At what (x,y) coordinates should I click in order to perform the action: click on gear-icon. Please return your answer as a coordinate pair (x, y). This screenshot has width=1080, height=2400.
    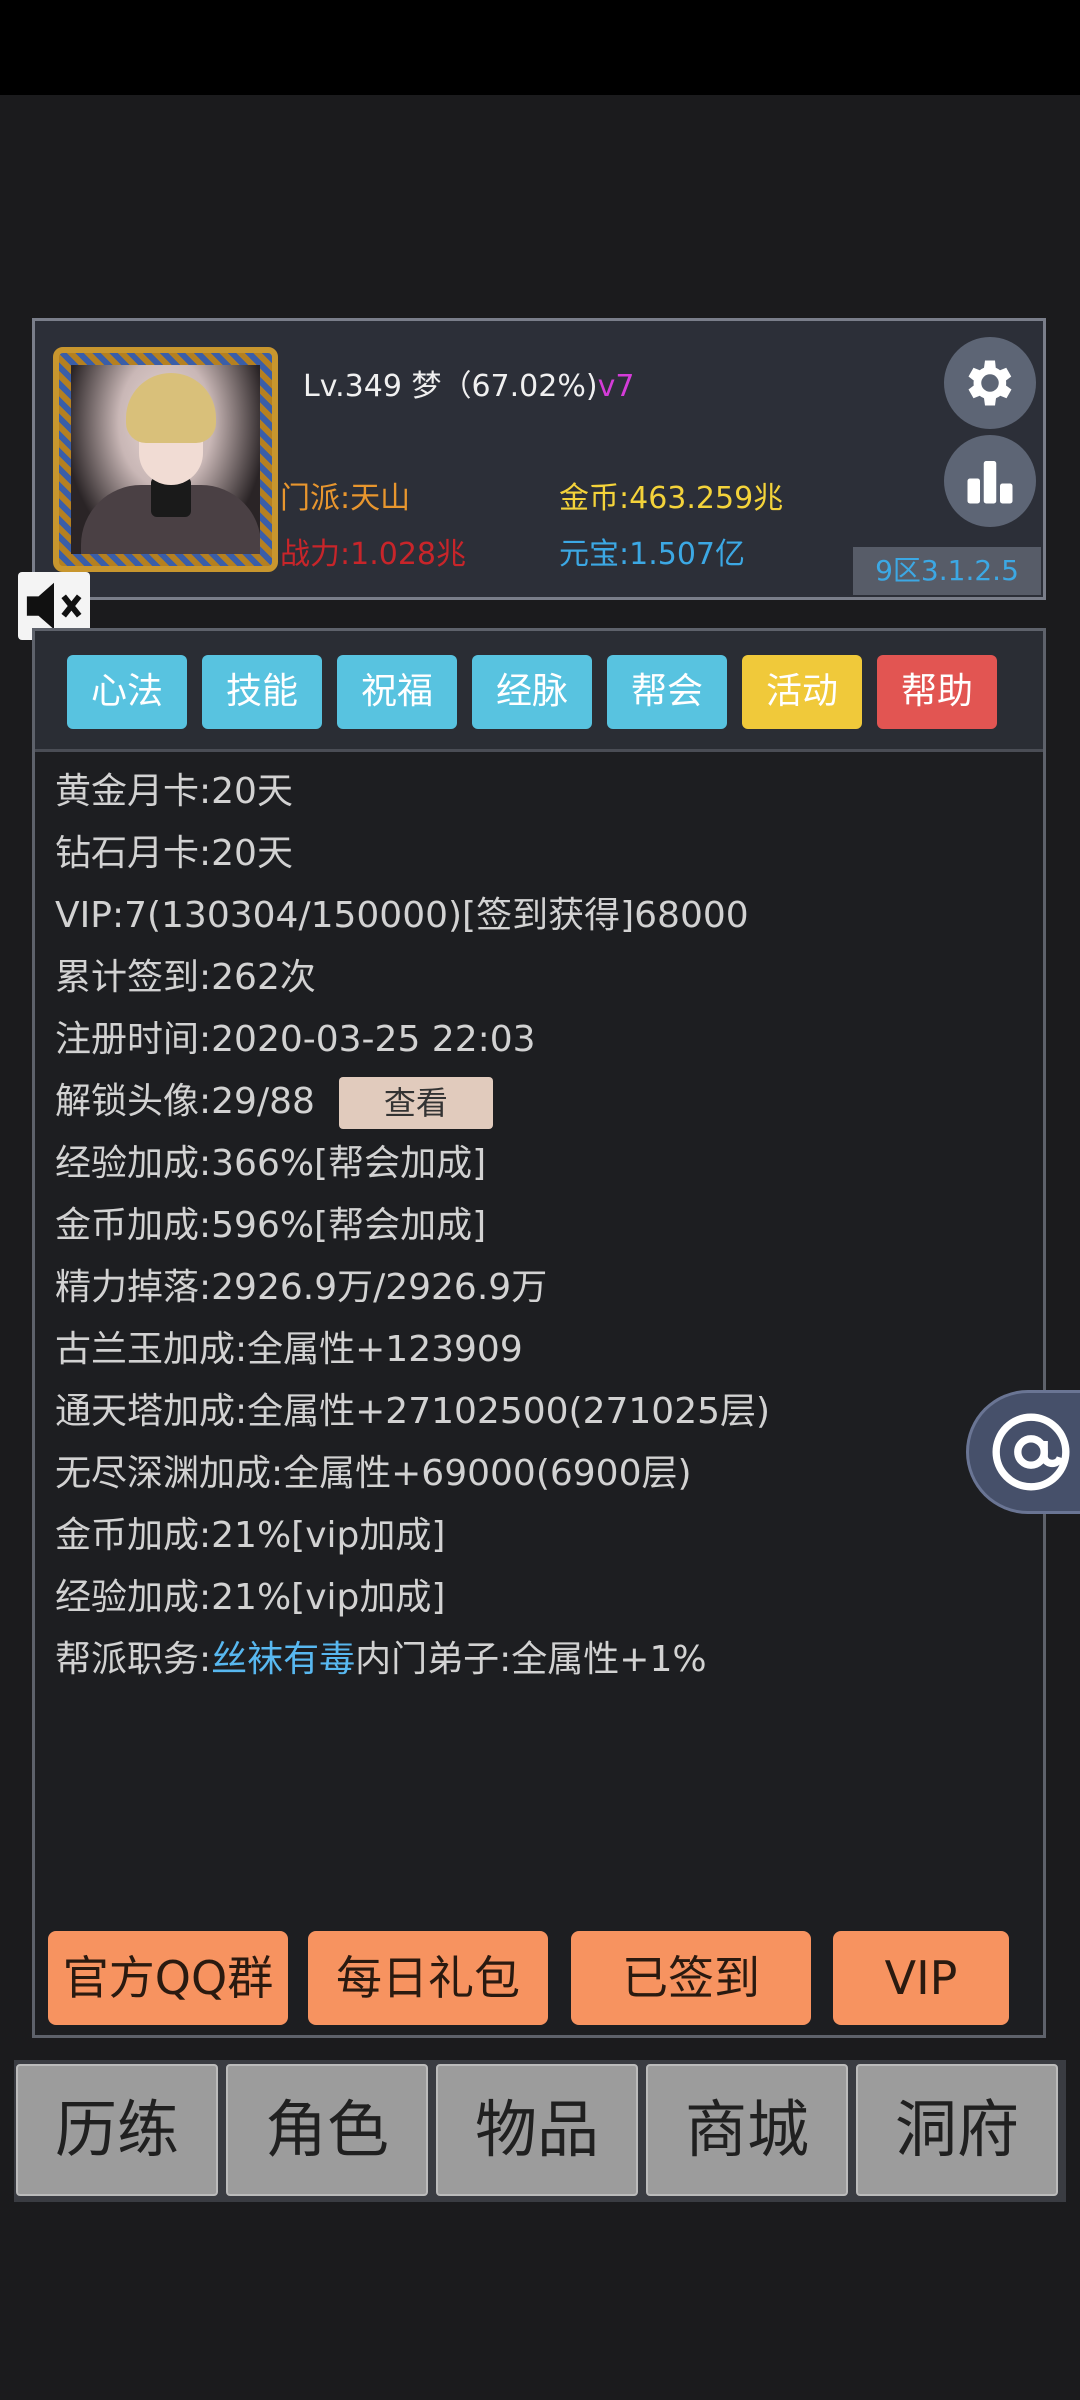
    Looking at the image, I should click on (990, 383).